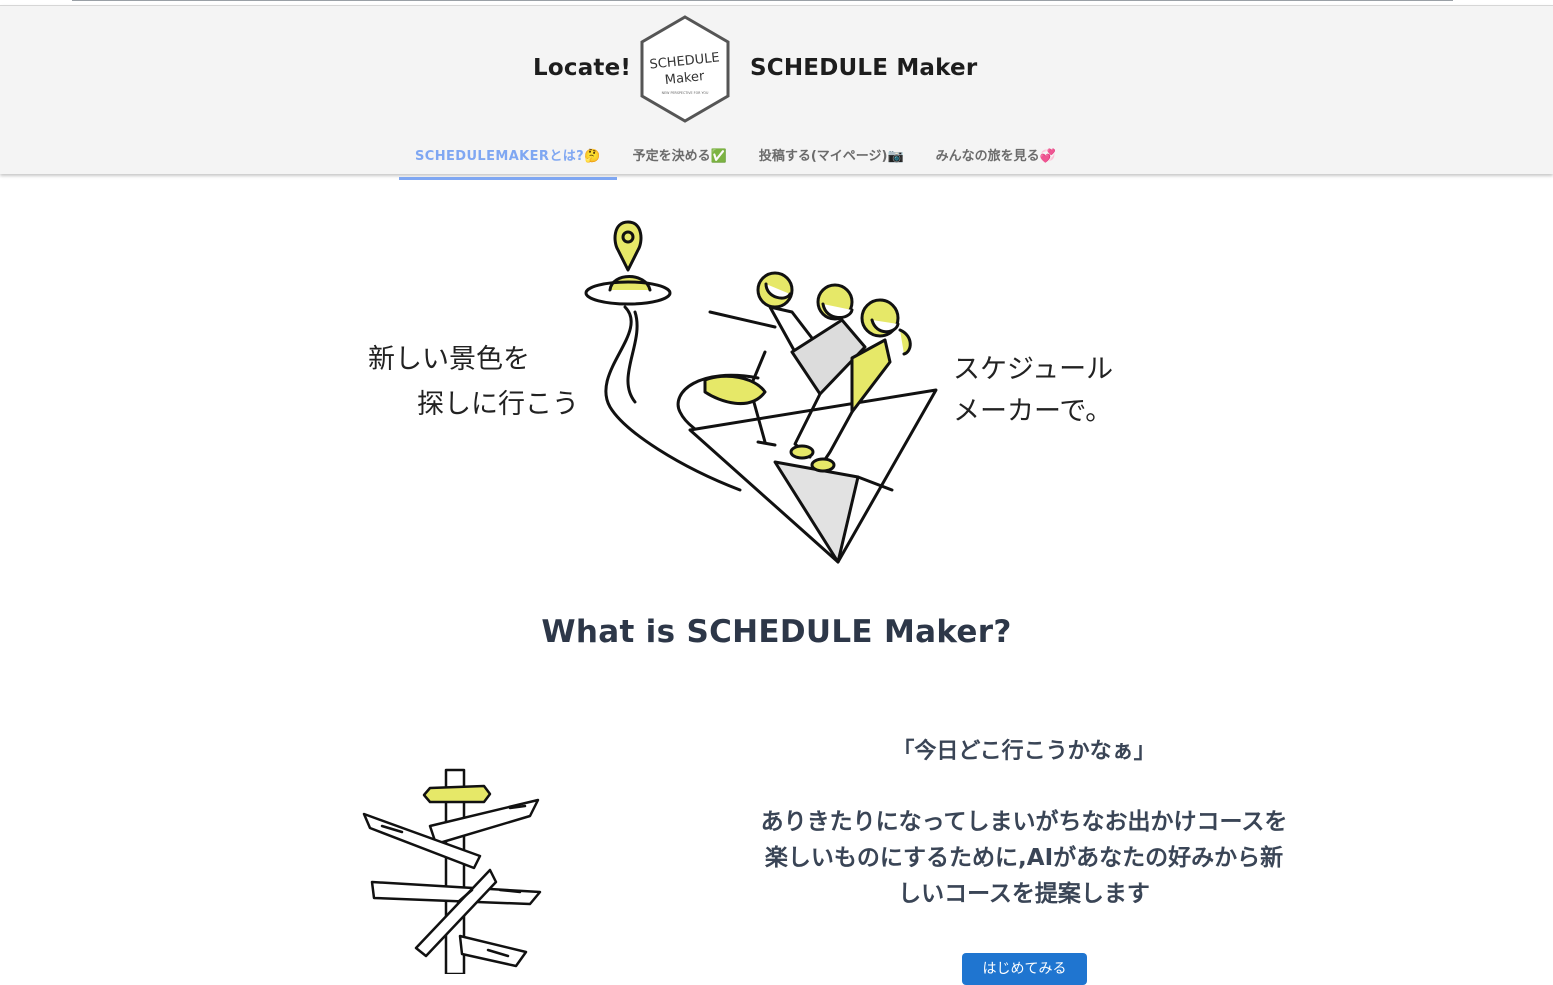 This screenshot has width=1553, height=985. What do you see at coordinates (582, 68) in the screenshot?
I see `brand-left-text: Locate!` at bounding box center [582, 68].